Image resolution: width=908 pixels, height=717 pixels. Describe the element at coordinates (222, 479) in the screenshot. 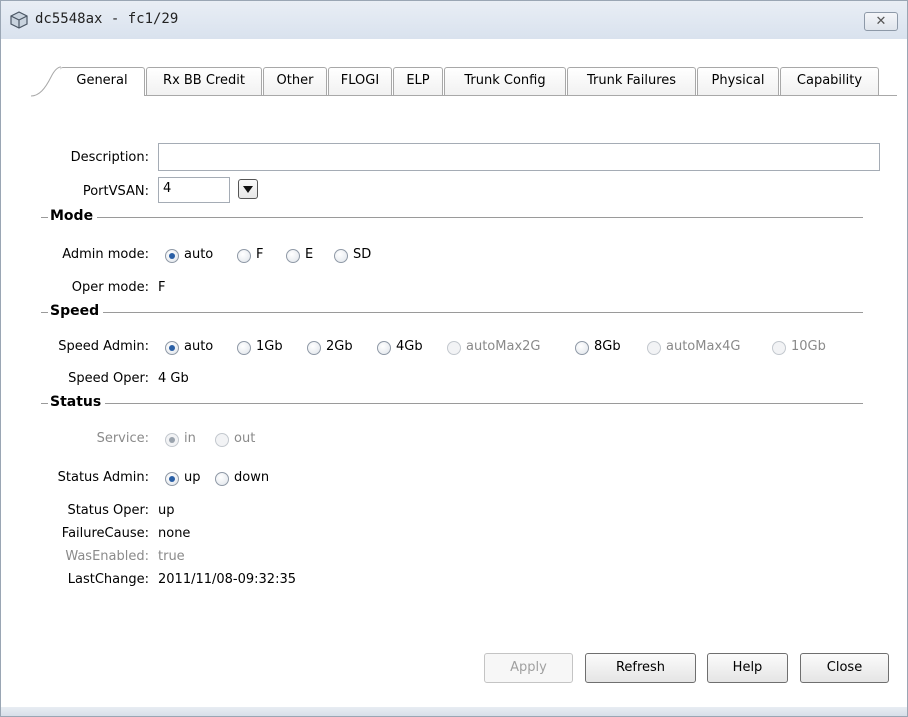

I see `status-down-radio` at that location.